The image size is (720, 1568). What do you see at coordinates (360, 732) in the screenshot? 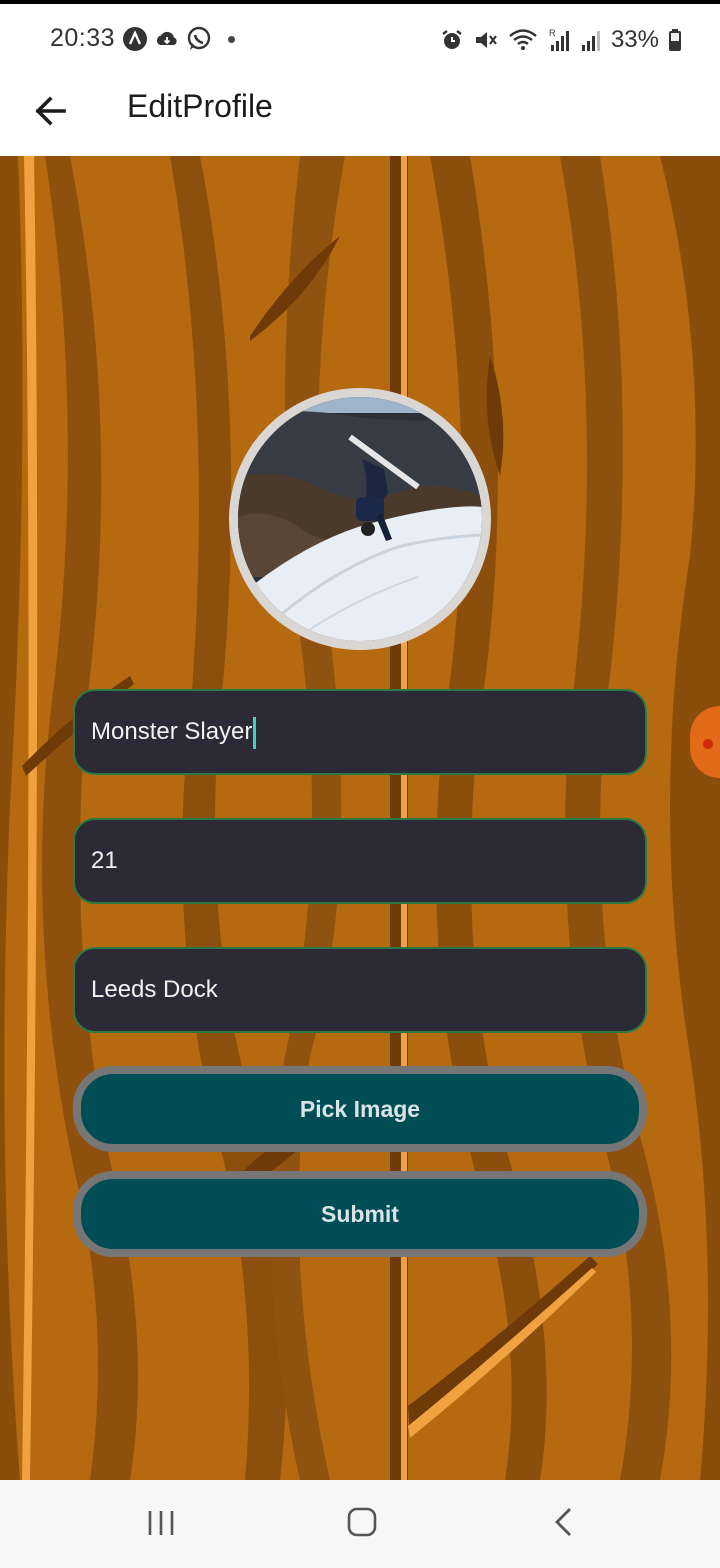
I see `name-input: Monster Slayer` at bounding box center [360, 732].